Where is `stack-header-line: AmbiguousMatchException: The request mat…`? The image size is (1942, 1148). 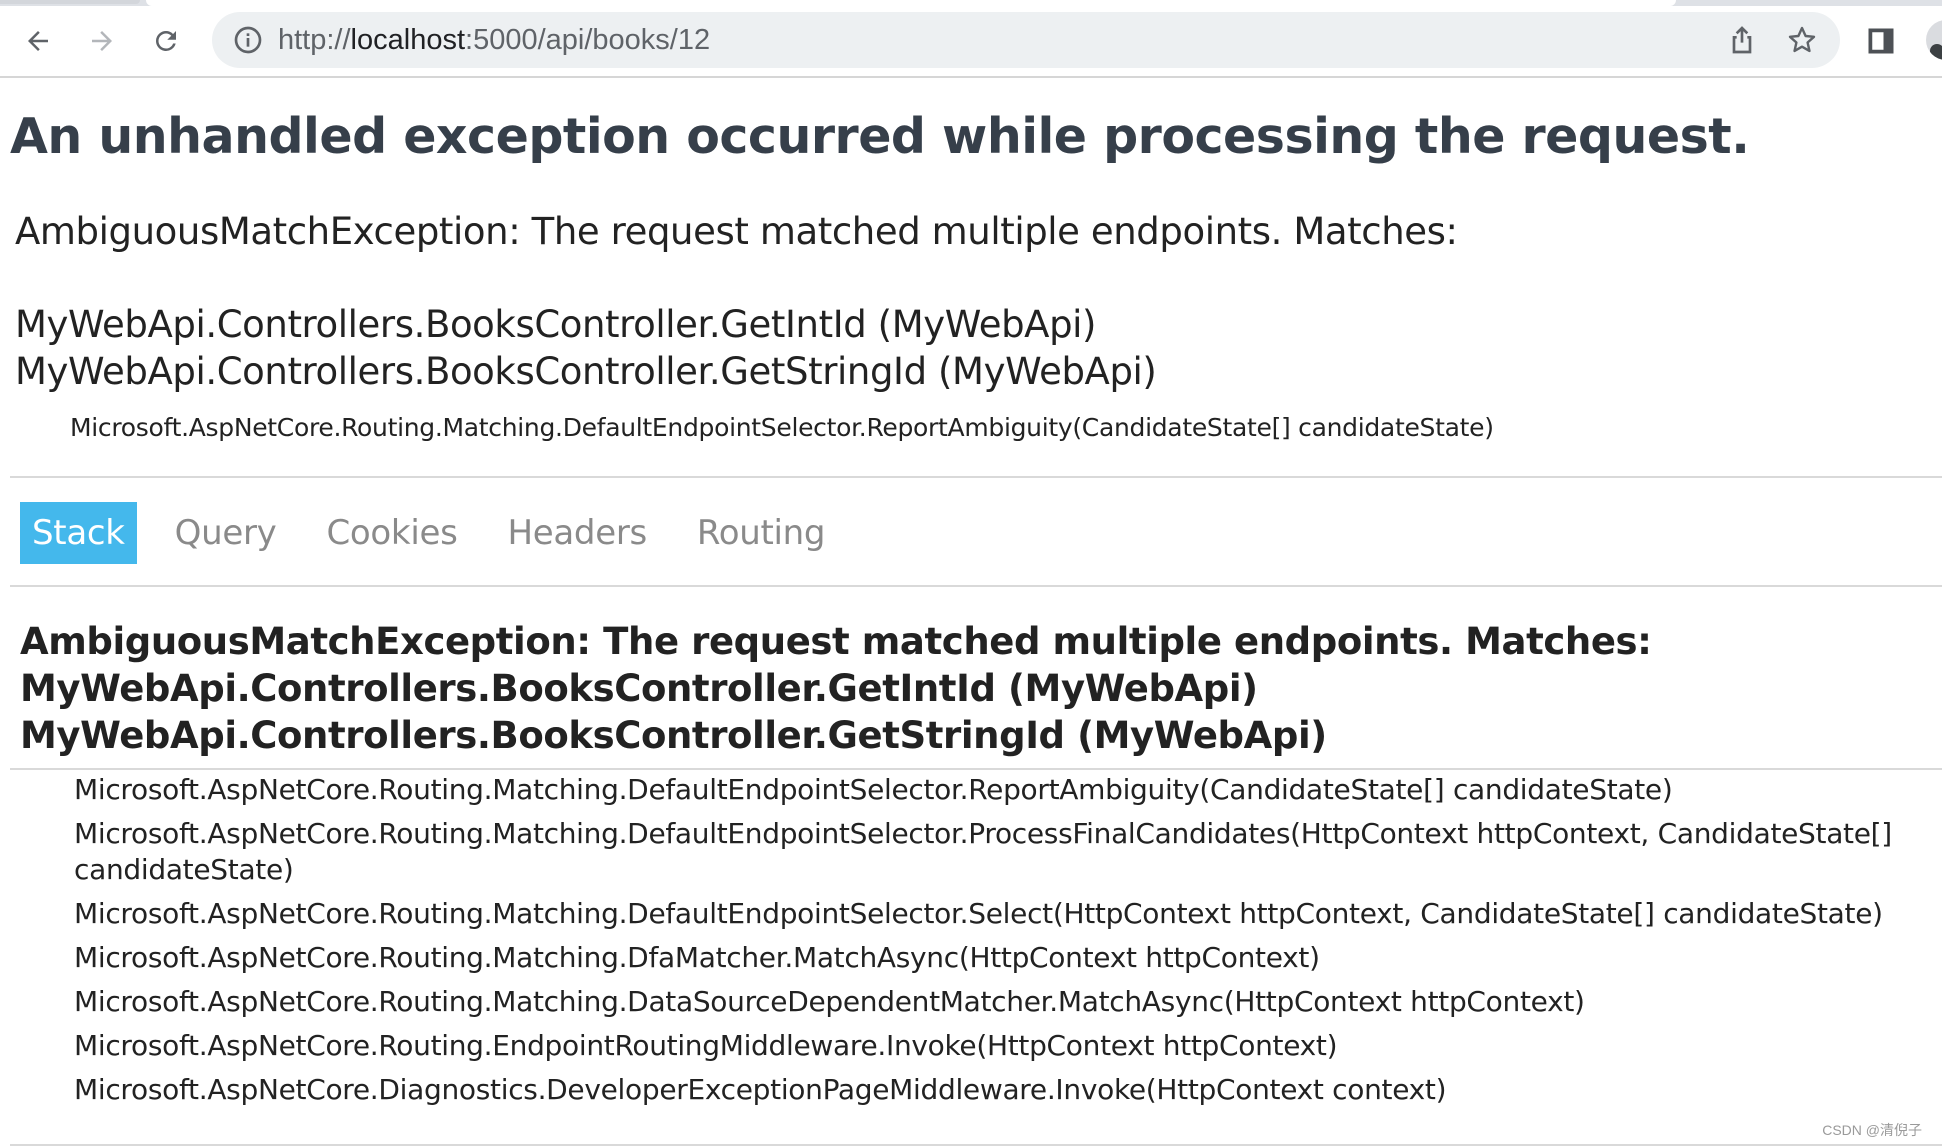
stack-header-line: AmbiguousMatchException: The request mat… is located at coordinates (836, 641).